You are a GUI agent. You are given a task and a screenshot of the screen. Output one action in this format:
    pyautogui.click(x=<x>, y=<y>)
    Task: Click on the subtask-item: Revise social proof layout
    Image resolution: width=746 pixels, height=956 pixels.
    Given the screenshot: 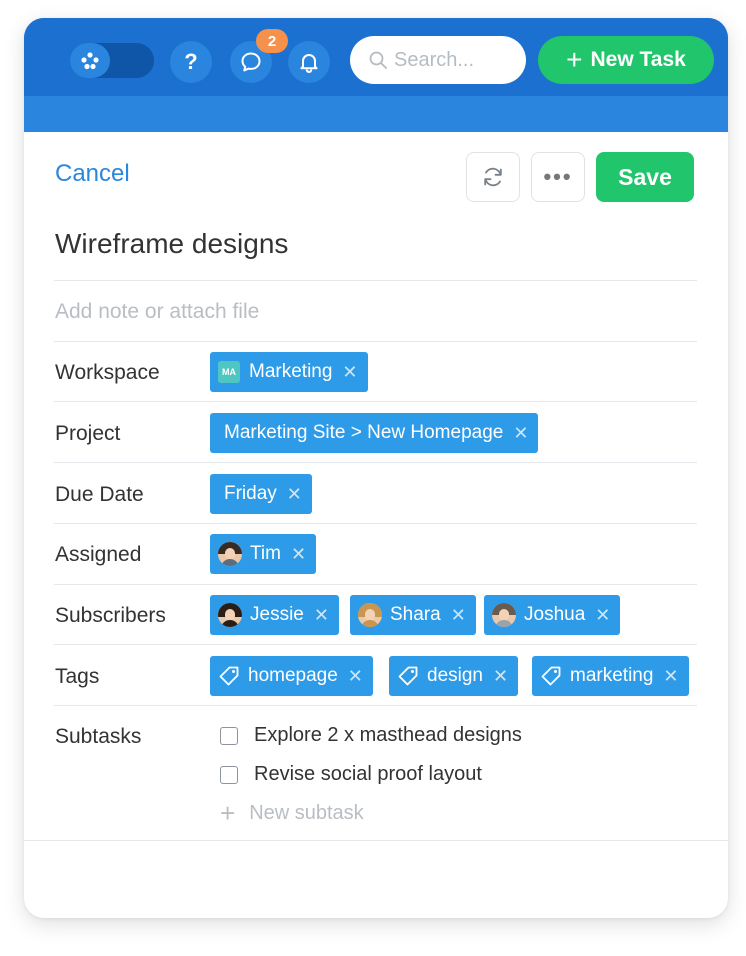 What is the action you would take?
    pyautogui.click(x=351, y=774)
    